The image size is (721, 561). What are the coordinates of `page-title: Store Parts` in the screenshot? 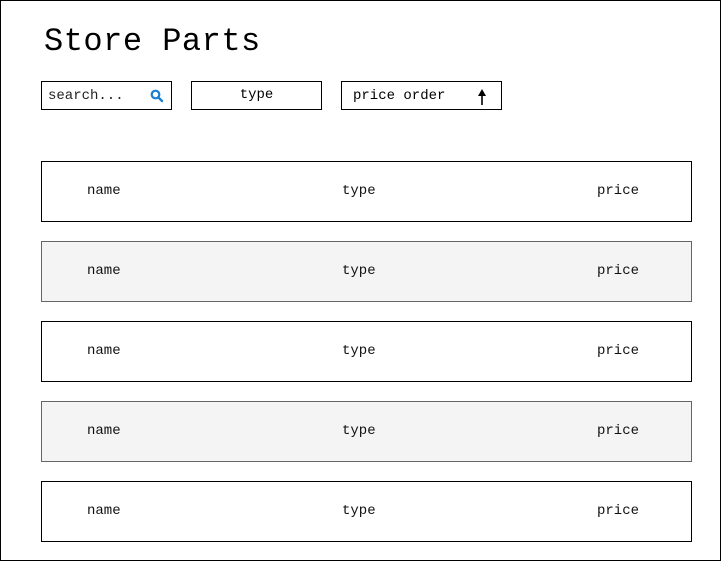 It's located at (152, 41).